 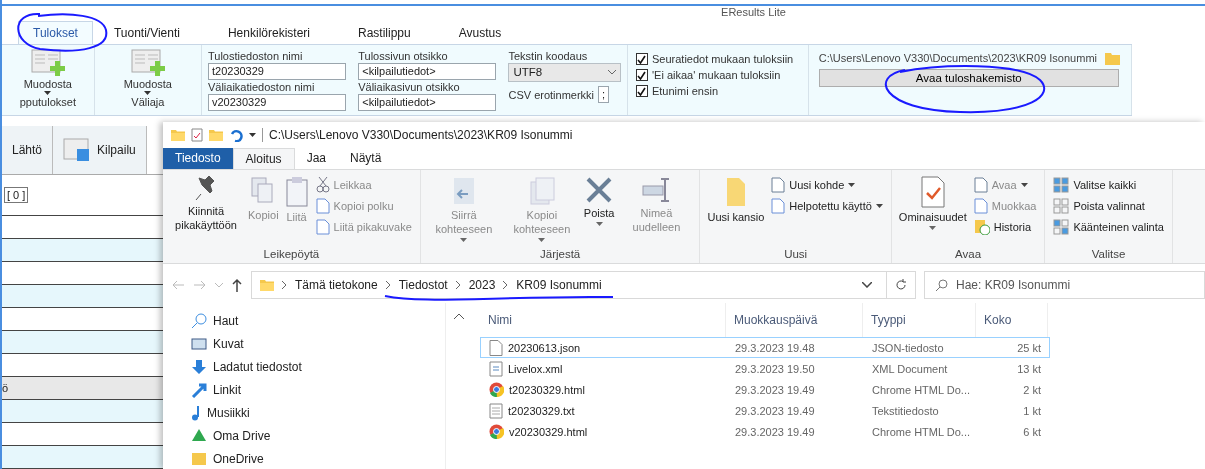 What do you see at coordinates (296, 192) in the screenshot?
I see `clipboard-icon` at bounding box center [296, 192].